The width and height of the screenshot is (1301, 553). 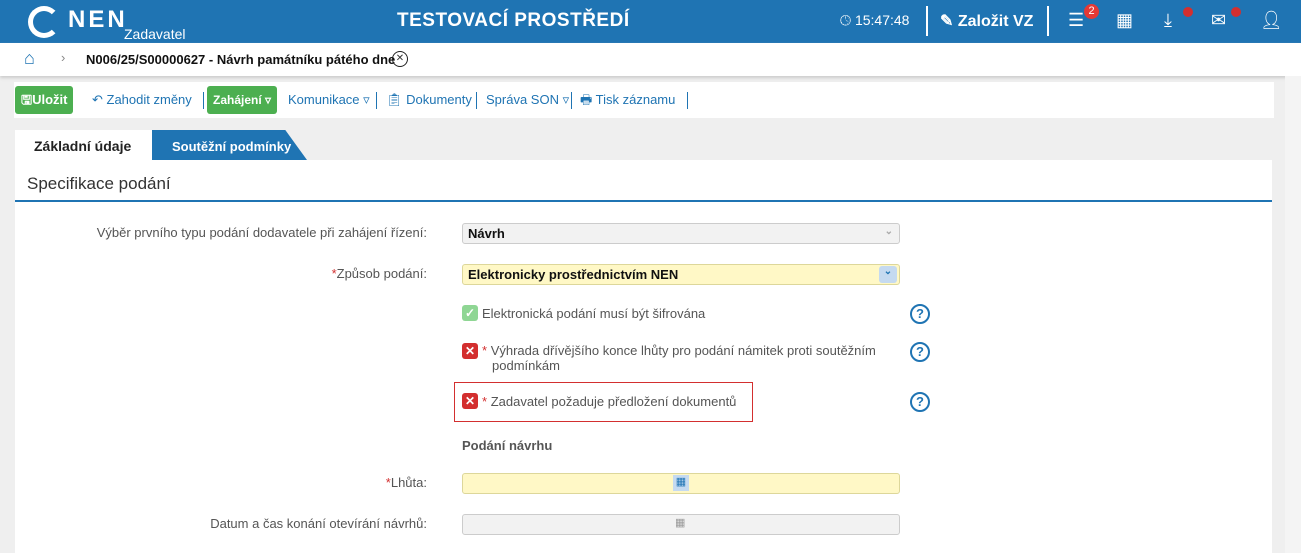 What do you see at coordinates (155, 34) in the screenshot?
I see `role-label: Zadavatel` at bounding box center [155, 34].